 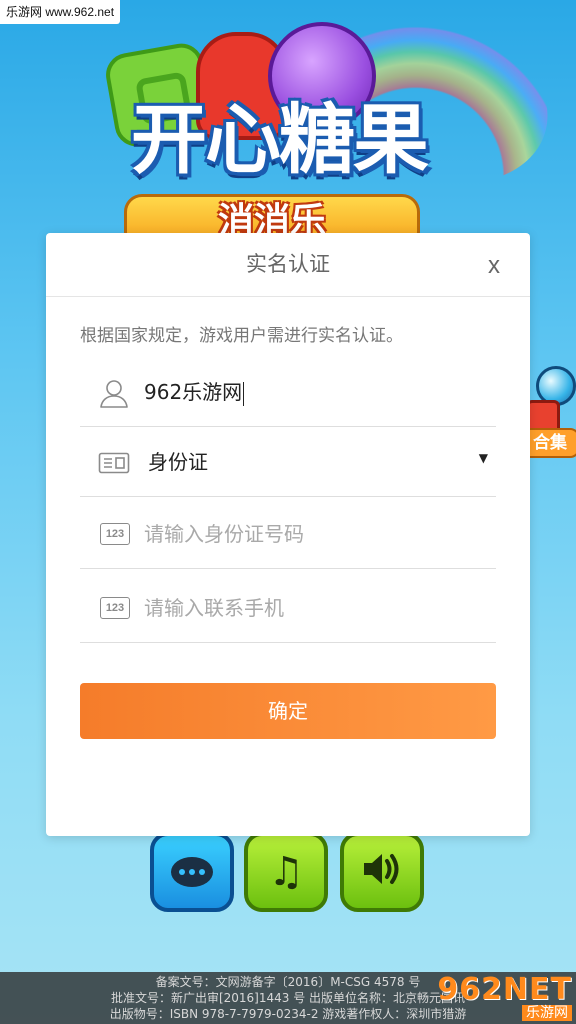 What do you see at coordinates (193, 392) in the screenshot?
I see `name-value: 962乐游网` at bounding box center [193, 392].